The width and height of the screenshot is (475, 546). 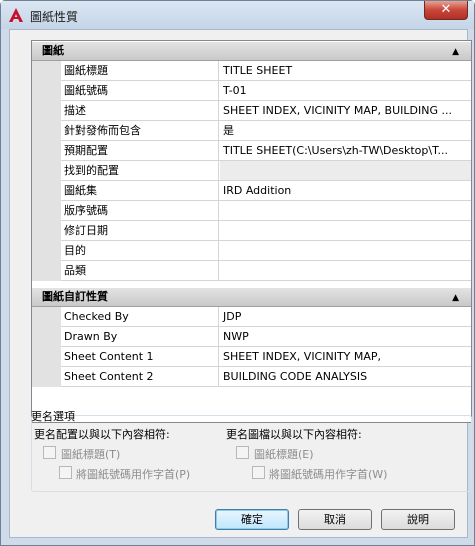 I want to click on property-row: 版序號碼, so click(x=266, y=211).